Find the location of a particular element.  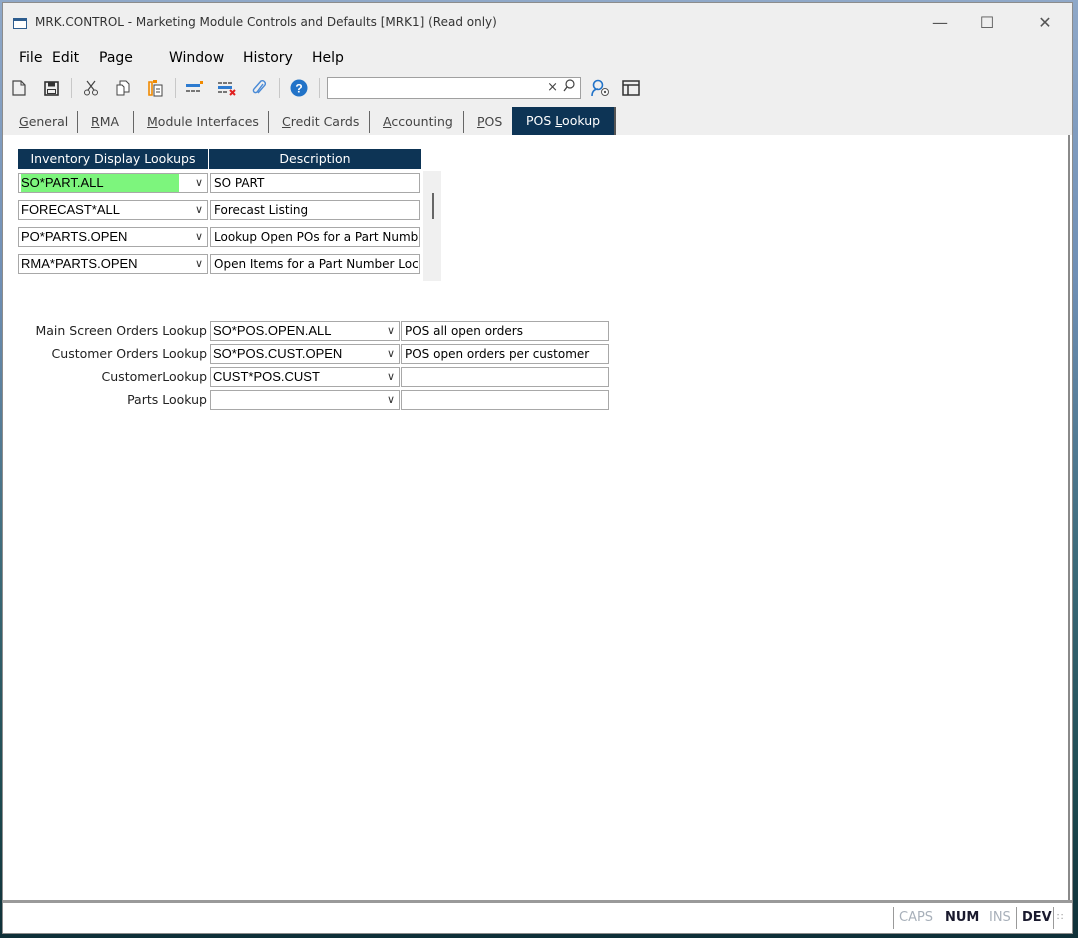

select-value: RMA*PARTS.OPEN is located at coordinates (79, 263).